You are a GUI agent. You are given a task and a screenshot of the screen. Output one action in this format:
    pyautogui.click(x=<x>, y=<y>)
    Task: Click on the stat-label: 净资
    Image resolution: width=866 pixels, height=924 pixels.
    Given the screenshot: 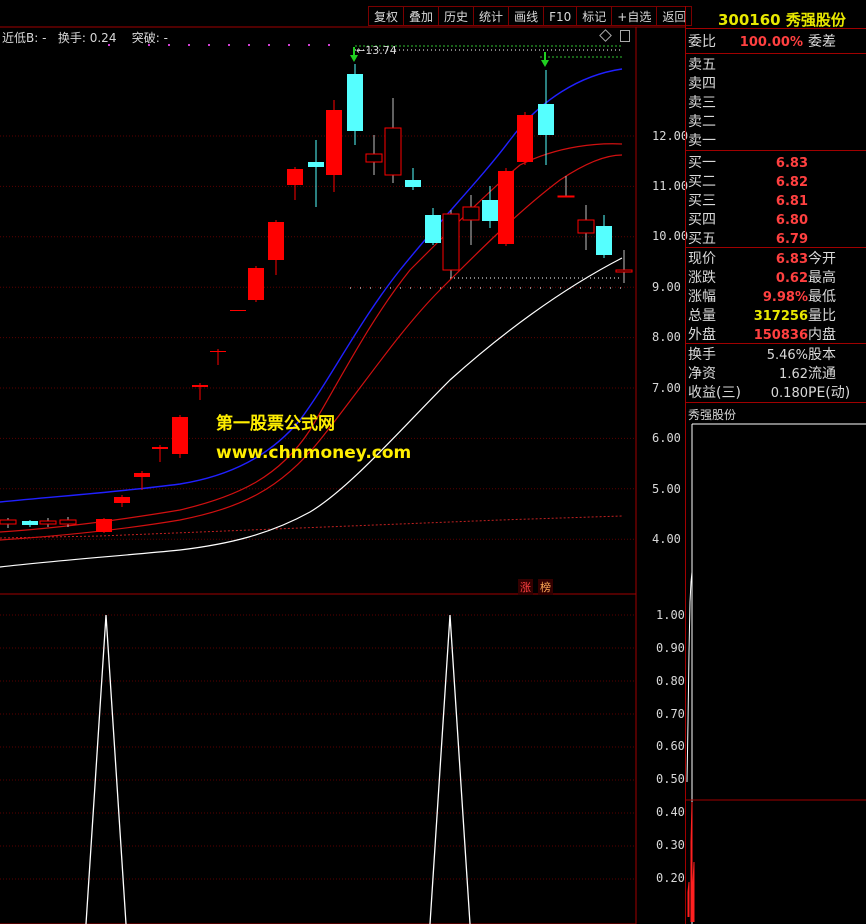 What is the action you would take?
    pyautogui.click(x=702, y=374)
    